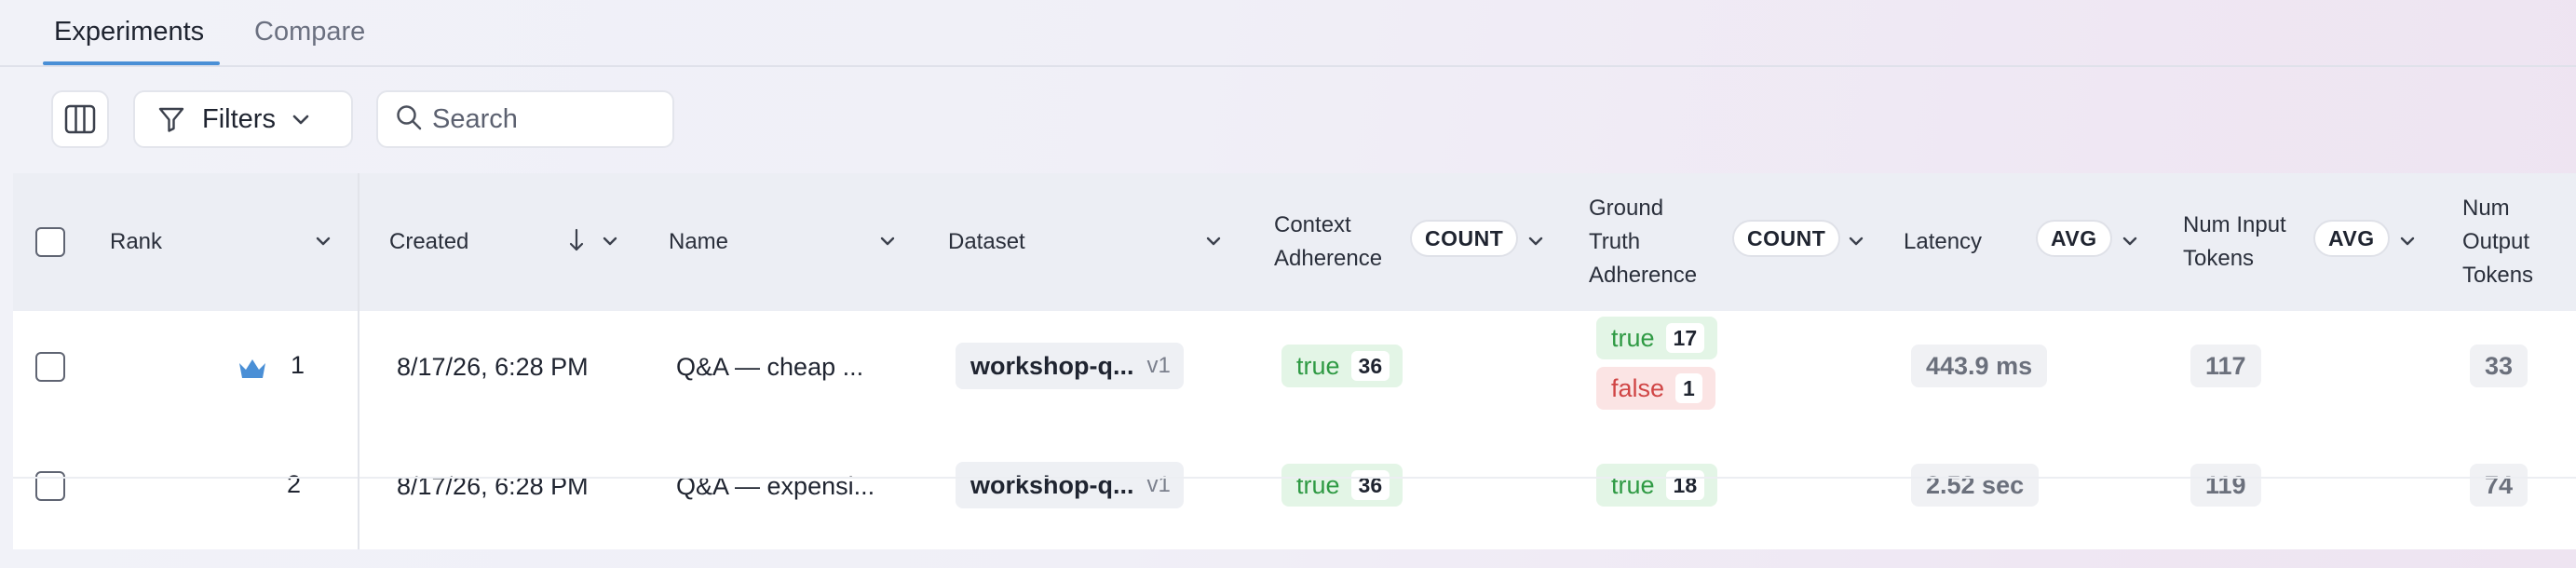  Describe the element at coordinates (1312, 224) in the screenshot. I see `header-line: Context` at that location.